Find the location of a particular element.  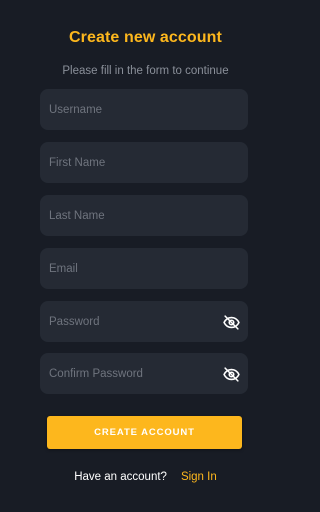

password-field-container is located at coordinates (144, 321).